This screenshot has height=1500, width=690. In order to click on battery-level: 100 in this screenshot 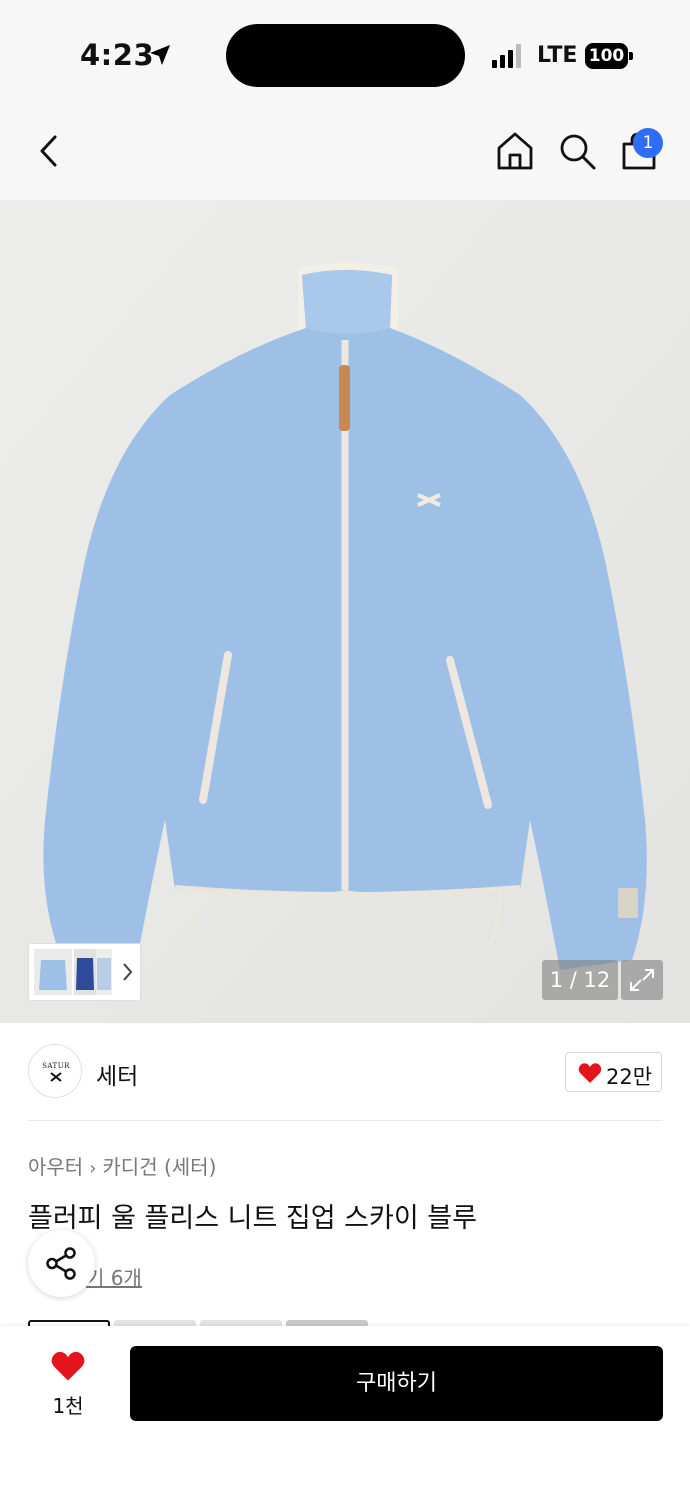, I will do `click(606, 56)`.